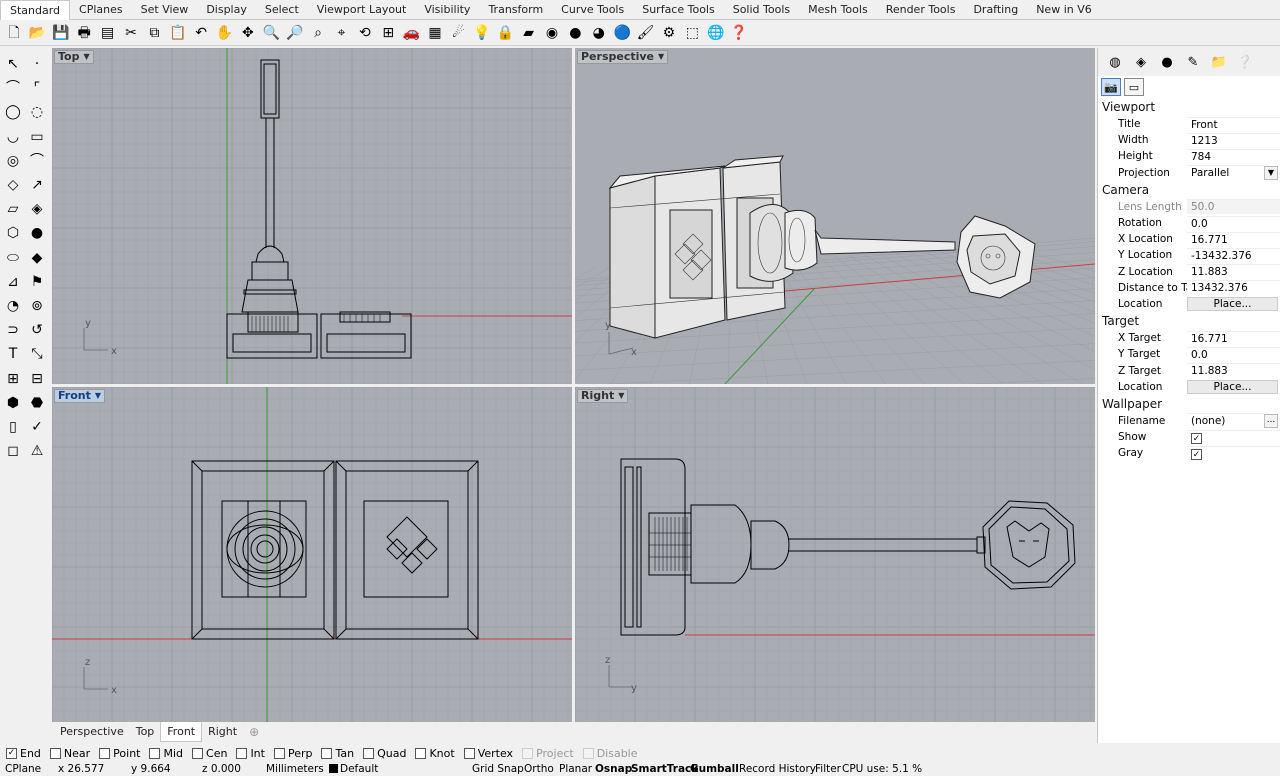  I want to click on cylinder-icon: ⬭, so click(13, 258).